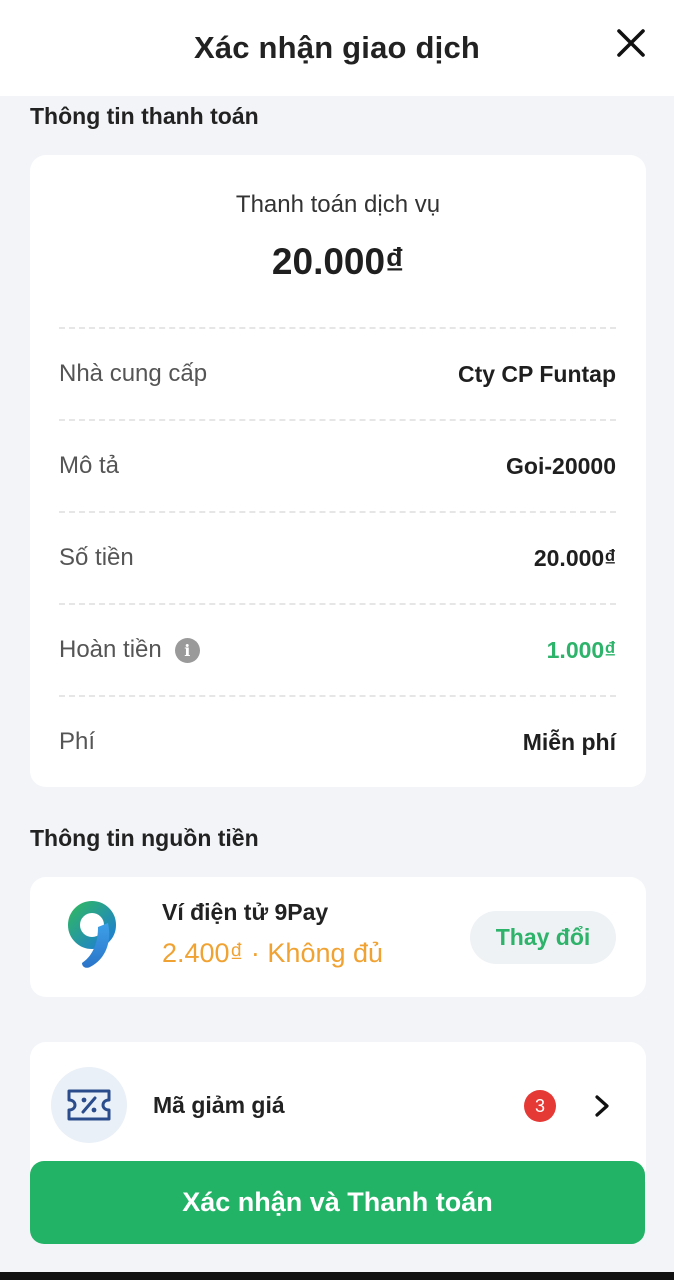 This screenshot has height=1280, width=674. What do you see at coordinates (133, 373) in the screenshot?
I see `row-label: Nhà cung cấp` at bounding box center [133, 373].